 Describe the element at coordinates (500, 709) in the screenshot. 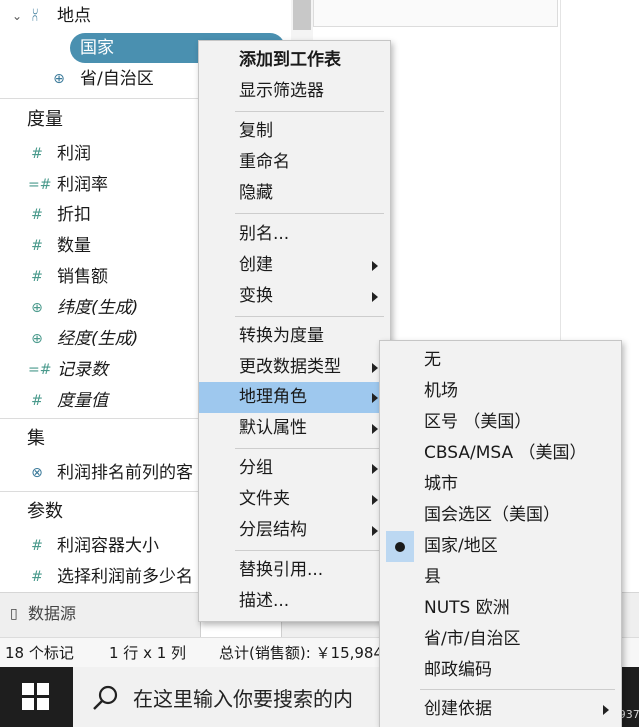

I see `geo-role-create-from: 创建依据` at that location.